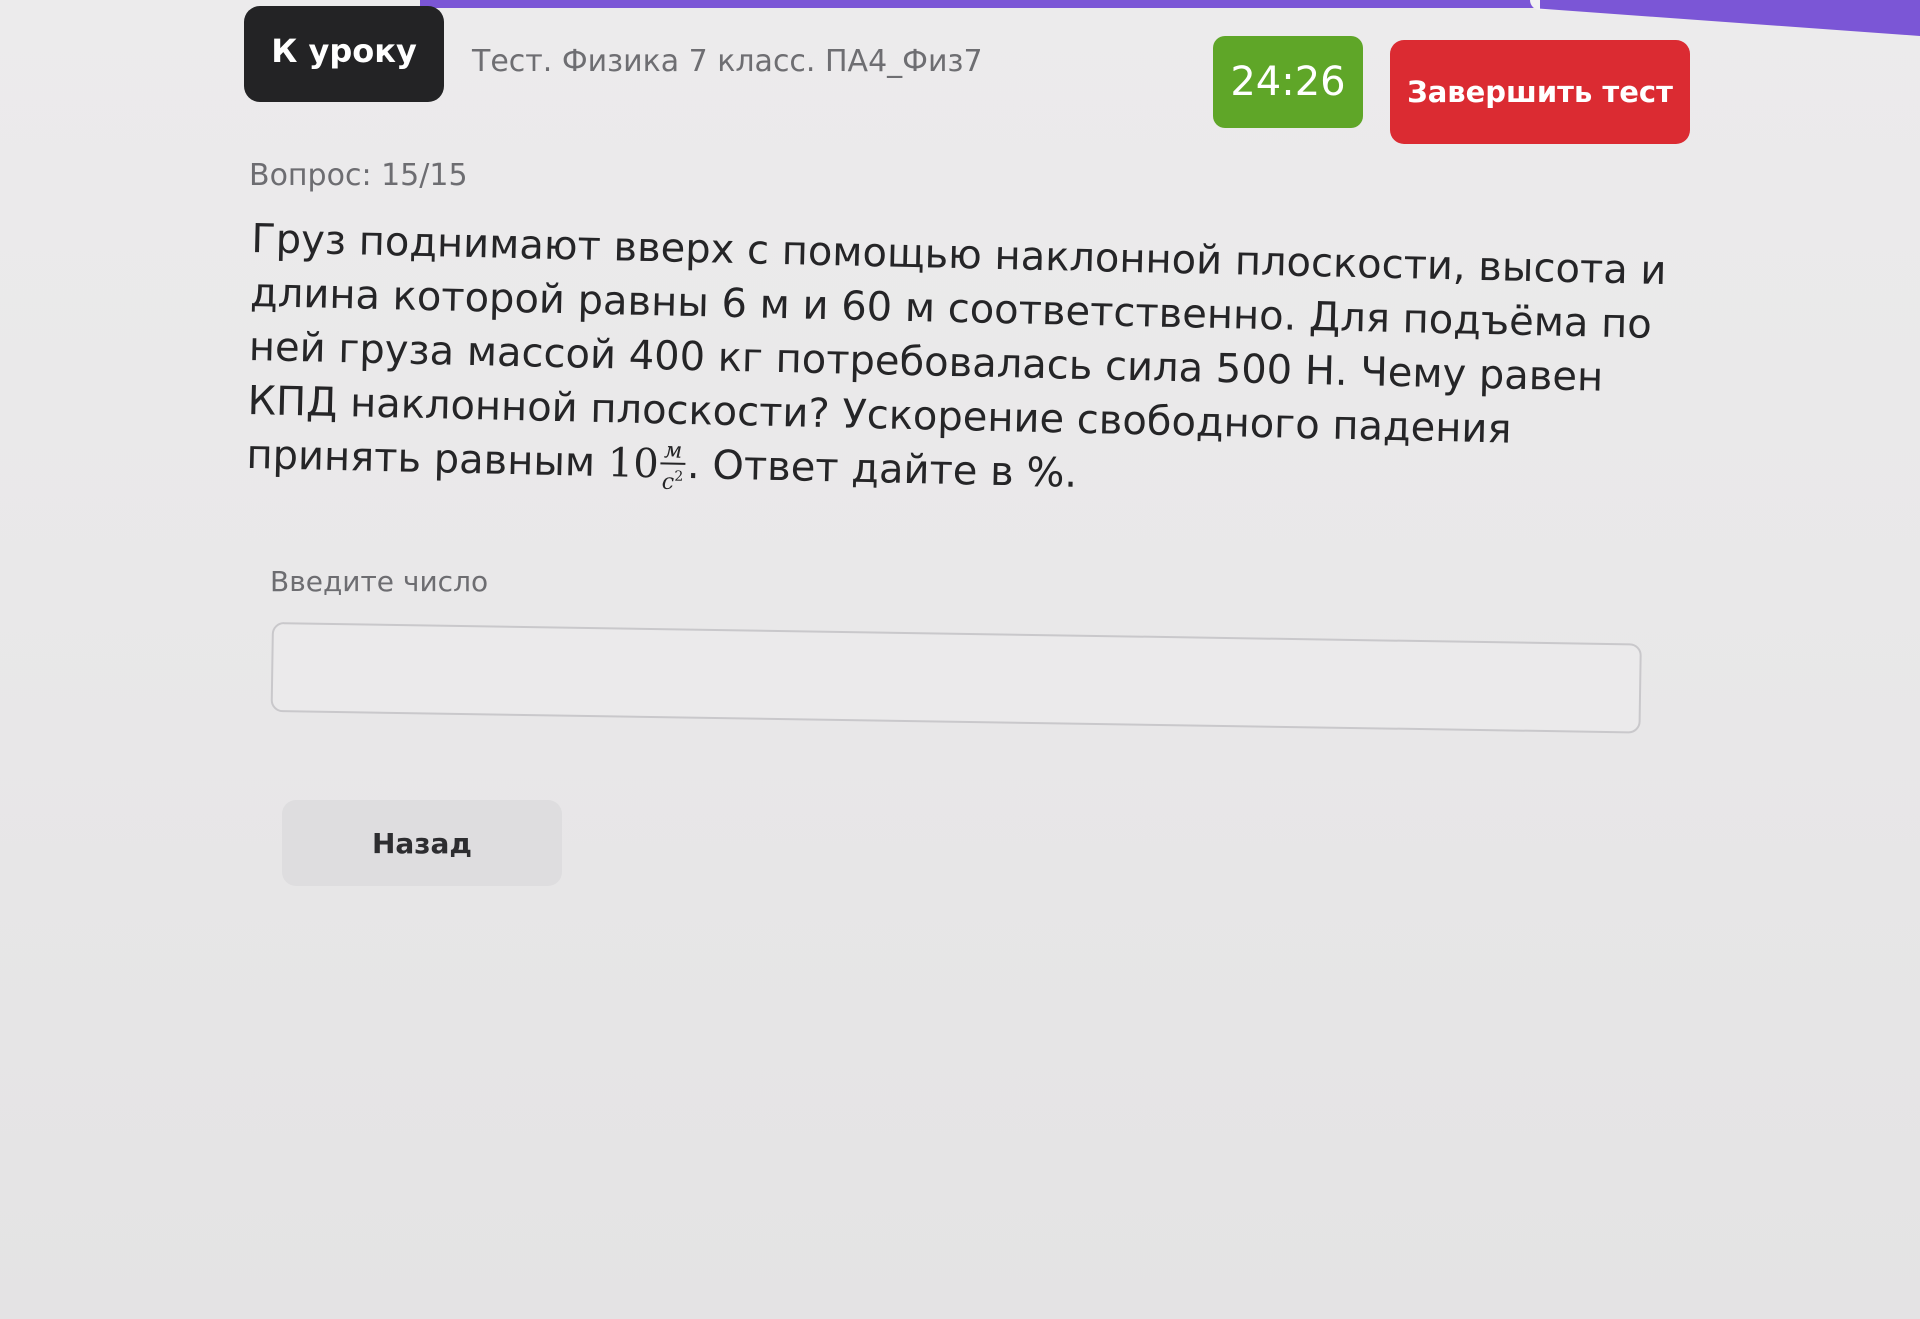 The height and width of the screenshot is (1319, 1920). I want to click on question-line-suffix: . Ответ дайте в %., so click(882, 469).